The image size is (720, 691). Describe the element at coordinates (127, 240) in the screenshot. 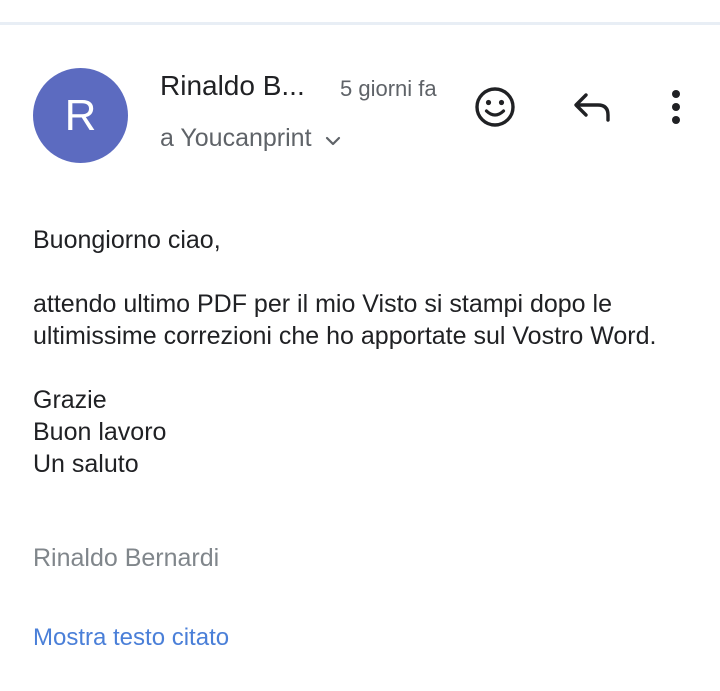

I see `greeting: Buongiorno ciao,` at that location.